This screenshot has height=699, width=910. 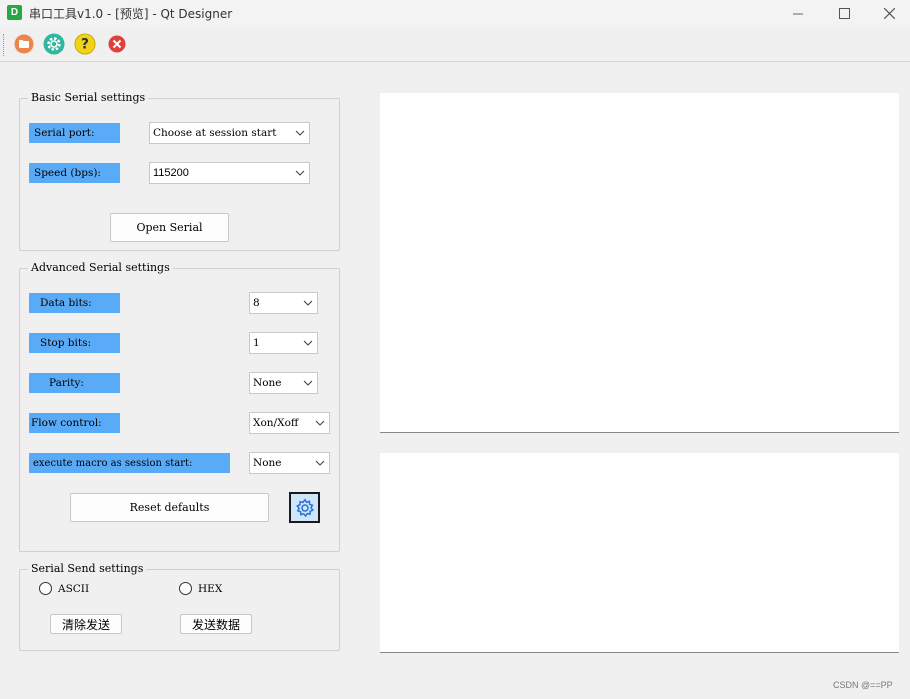 I want to click on title-bar: D 串口工具v1.0 - [预览] - Qt Designer, so click(x=455, y=13).